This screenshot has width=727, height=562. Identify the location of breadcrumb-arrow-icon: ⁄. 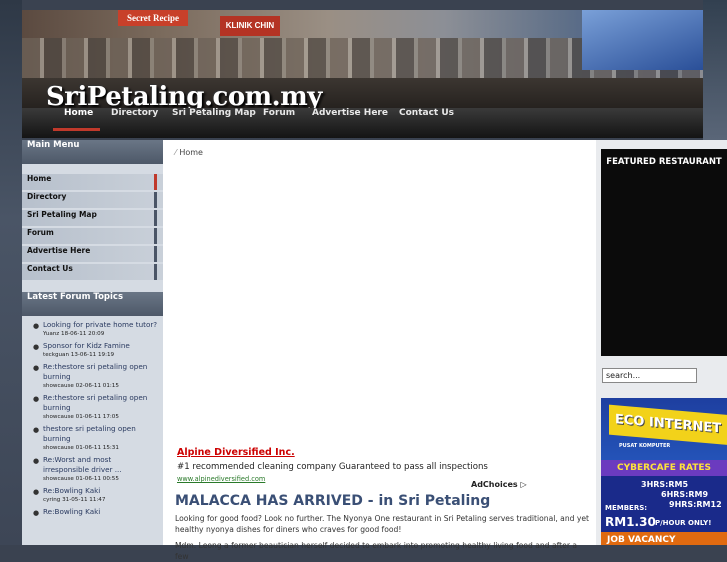
(176, 152).